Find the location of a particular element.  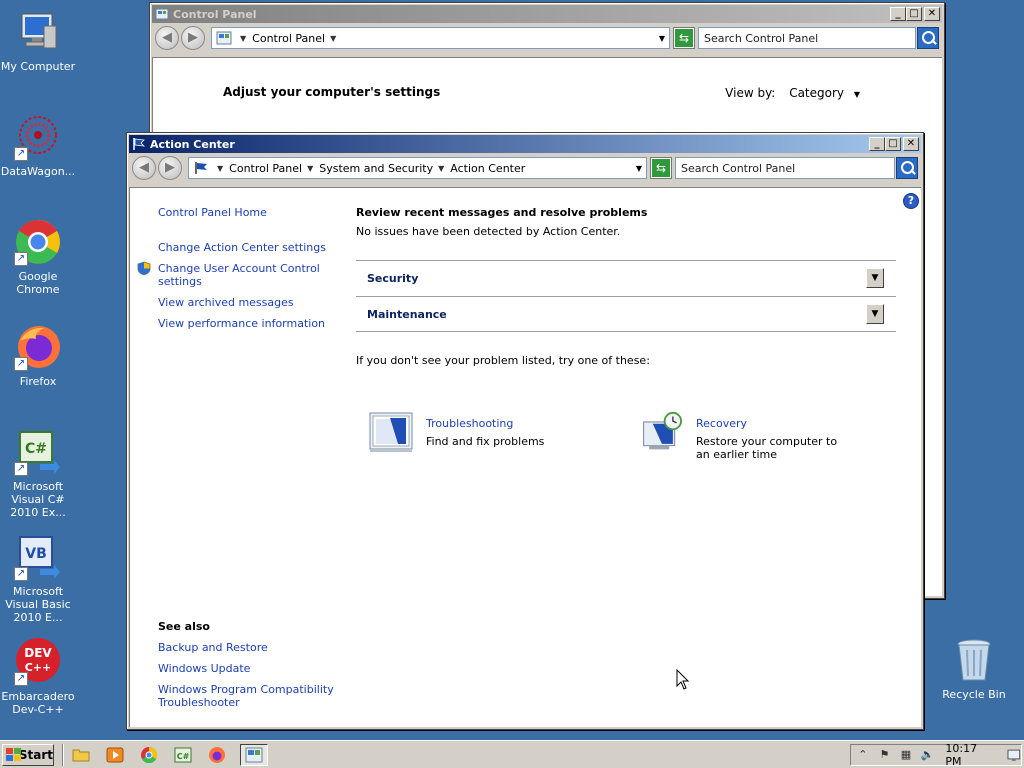

show-desktop-icon is located at coordinates (1014, 755).